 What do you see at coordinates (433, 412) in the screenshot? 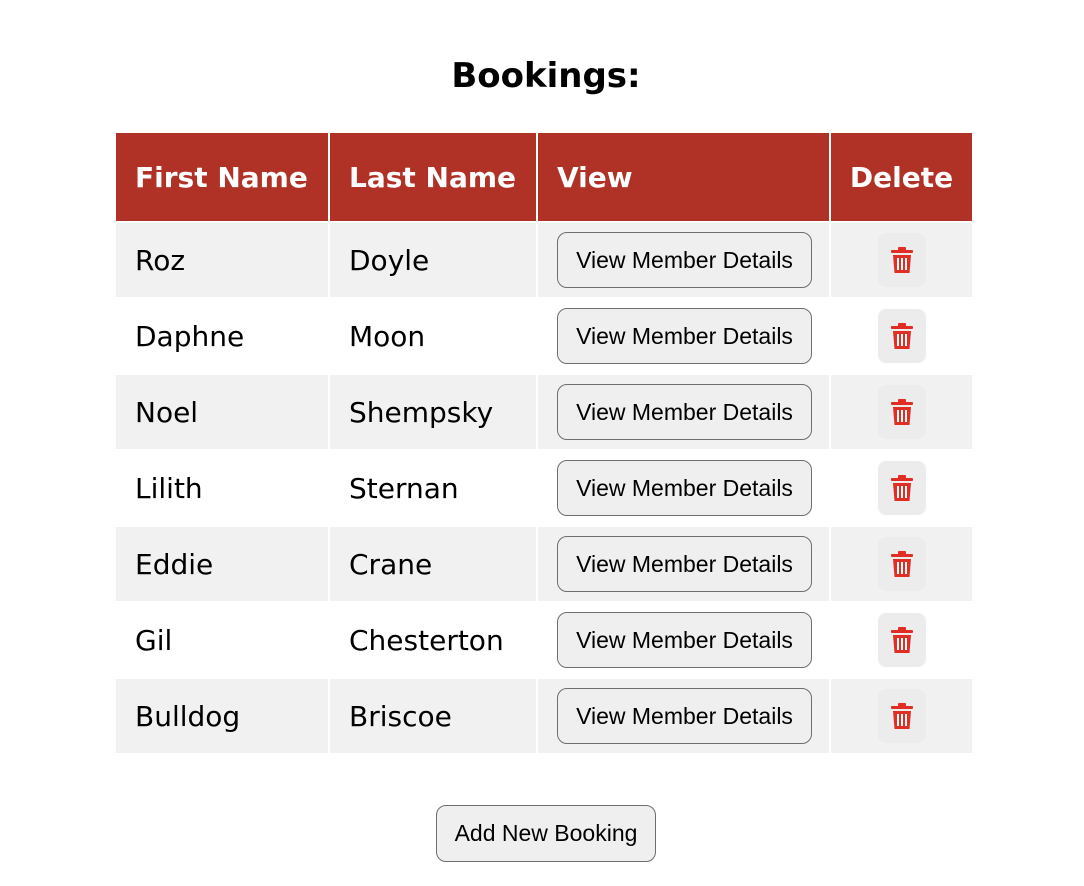
I see `last-name-cell: Shempsky` at bounding box center [433, 412].